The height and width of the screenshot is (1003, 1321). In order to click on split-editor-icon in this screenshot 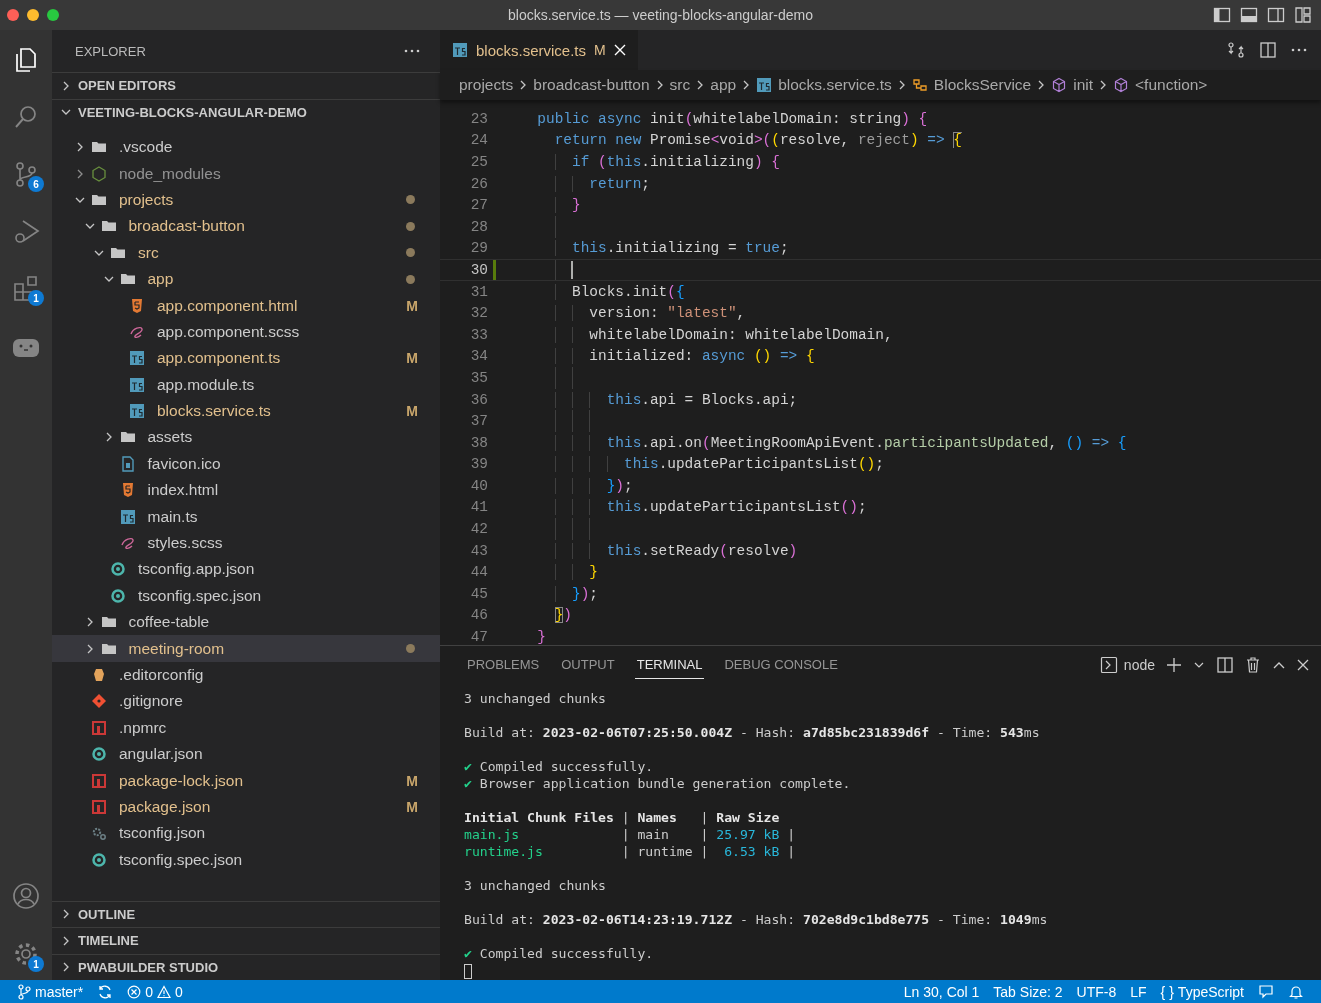, I will do `click(1268, 50)`.